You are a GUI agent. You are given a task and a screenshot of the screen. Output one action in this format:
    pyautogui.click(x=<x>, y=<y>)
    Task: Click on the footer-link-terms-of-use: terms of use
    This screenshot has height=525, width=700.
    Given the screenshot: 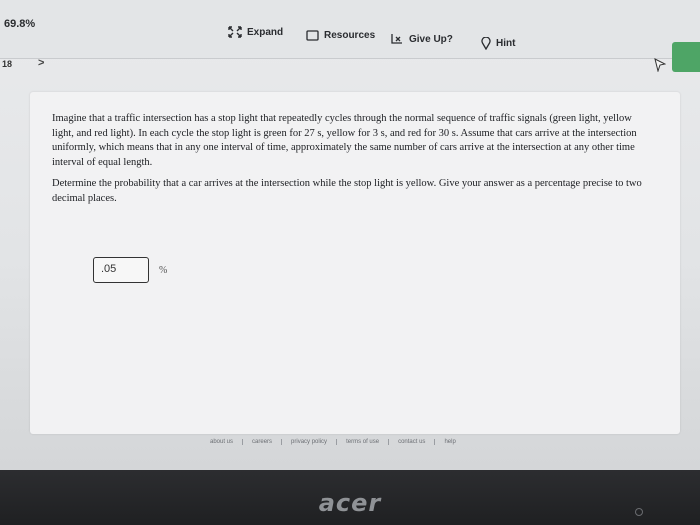 What is the action you would take?
    pyautogui.click(x=362, y=442)
    